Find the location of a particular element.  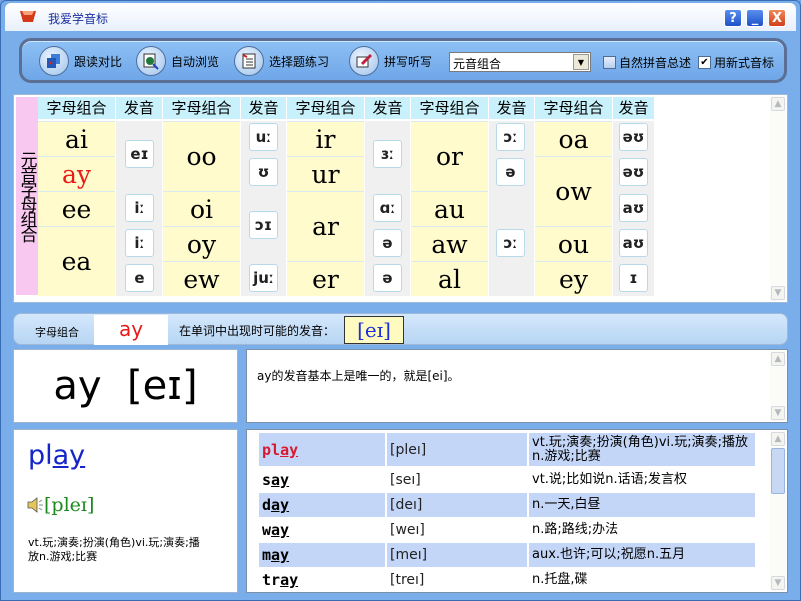

phonetic-box: eɪ is located at coordinates (139, 154).